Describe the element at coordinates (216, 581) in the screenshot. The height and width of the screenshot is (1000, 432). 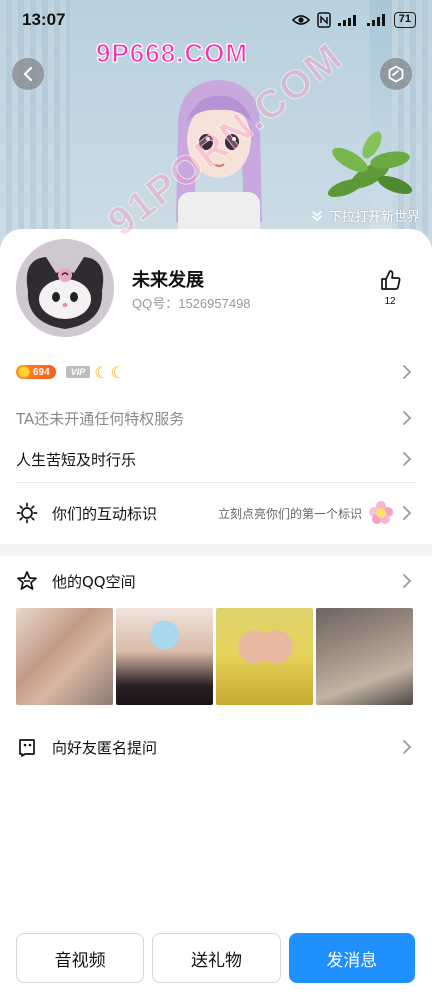
I see `qzone-row: 他的QQ空间` at that location.